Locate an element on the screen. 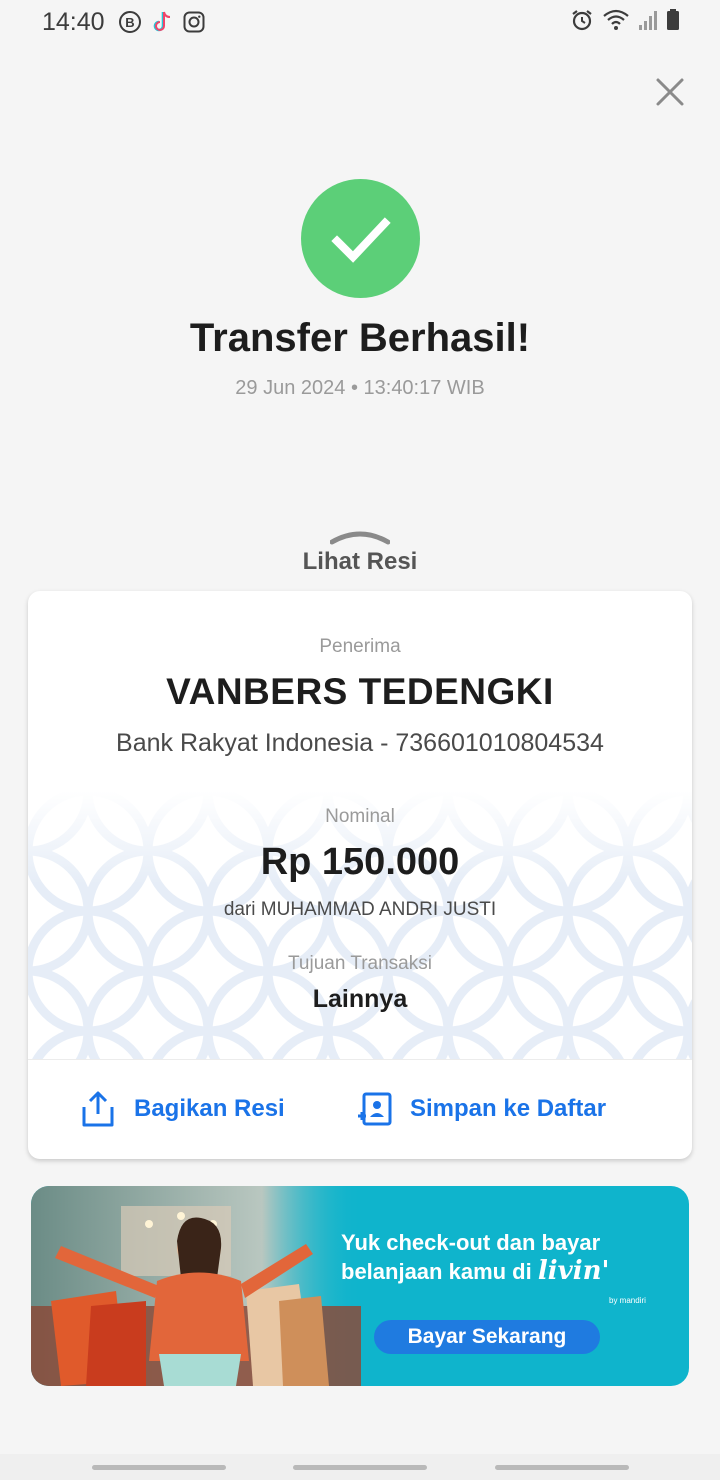  purpose-label: Tujuan Transaksi is located at coordinates (360, 963).